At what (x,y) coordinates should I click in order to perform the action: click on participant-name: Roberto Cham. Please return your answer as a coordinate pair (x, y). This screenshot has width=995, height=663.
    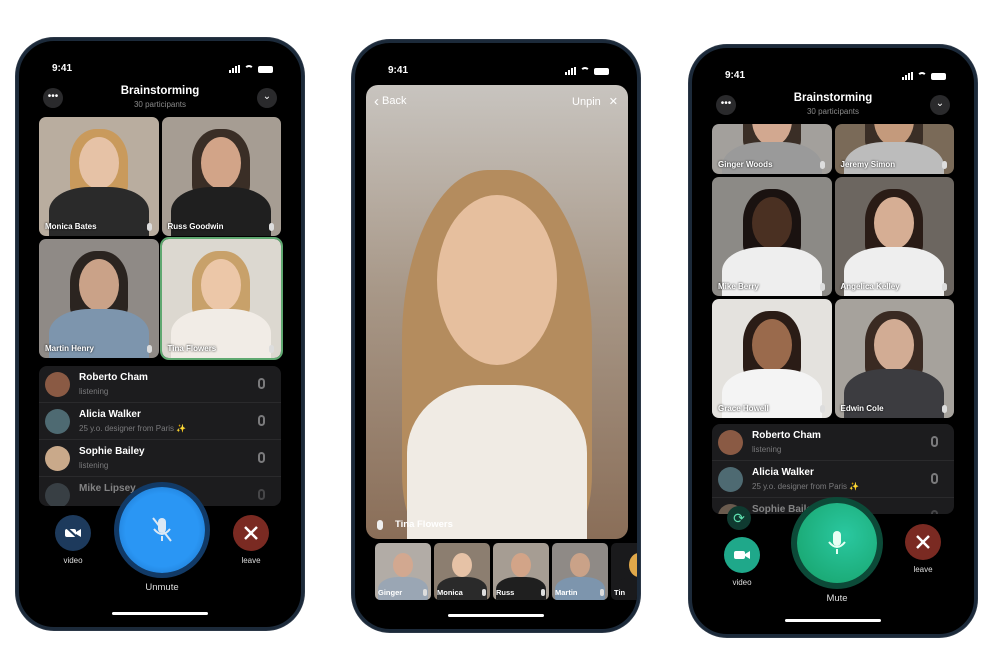
    Looking at the image, I should click on (113, 377).